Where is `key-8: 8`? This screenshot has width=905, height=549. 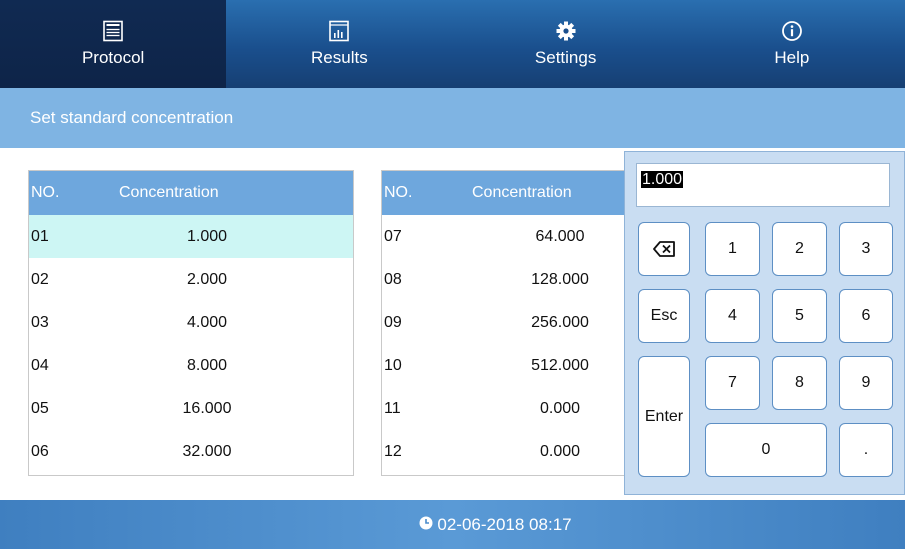
key-8: 8 is located at coordinates (799, 383).